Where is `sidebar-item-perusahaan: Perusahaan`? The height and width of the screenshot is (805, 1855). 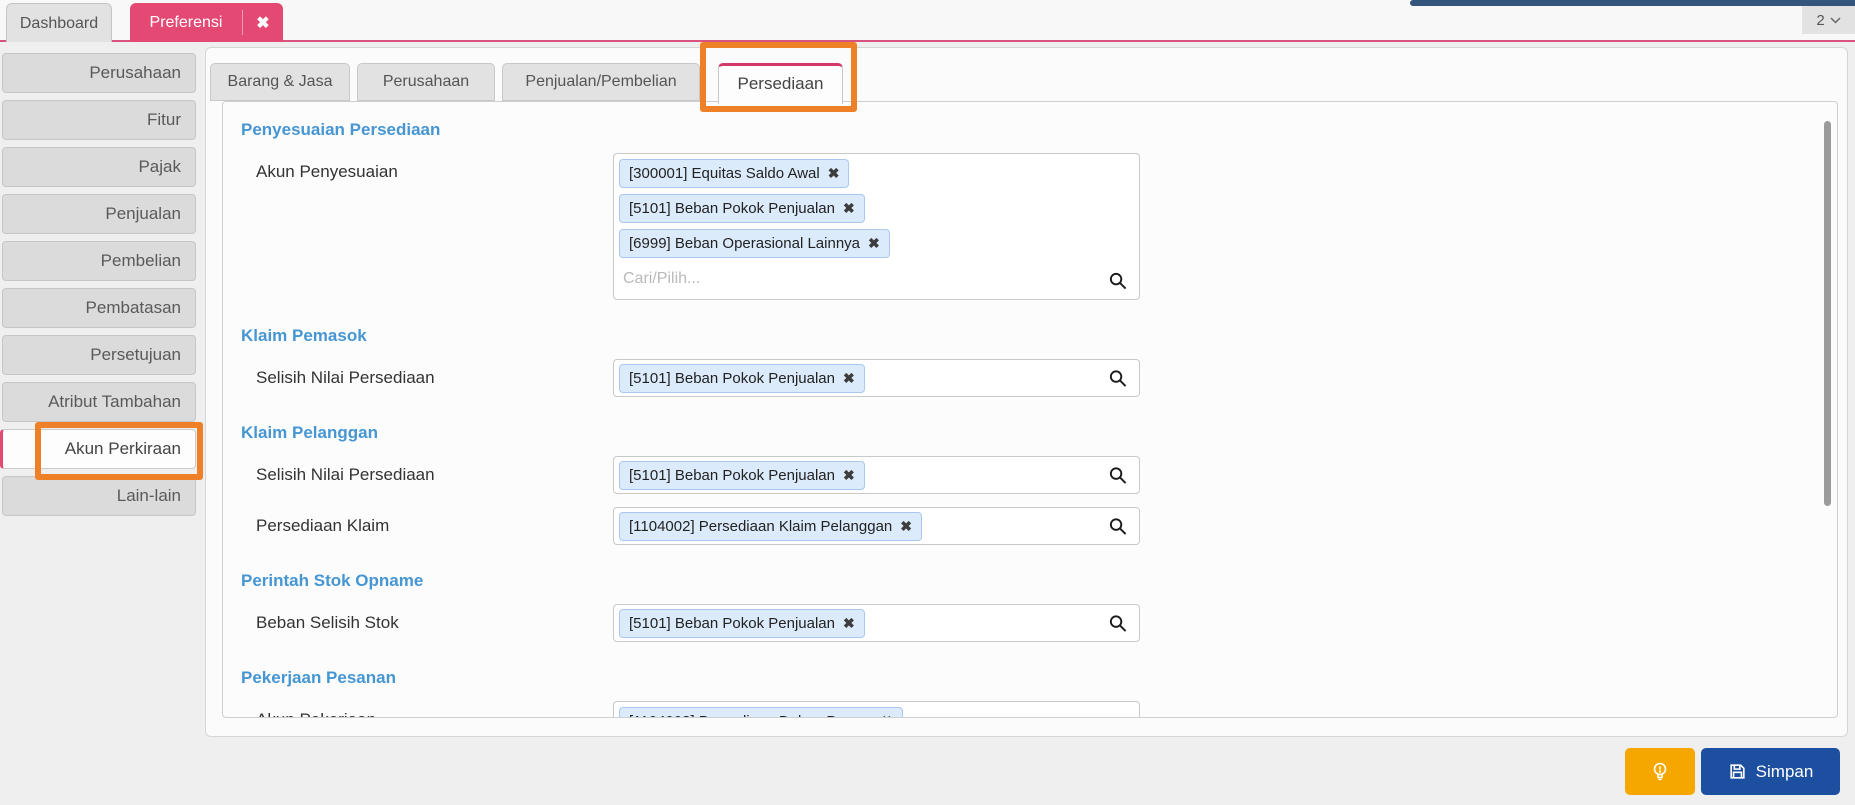
sidebar-item-perusahaan: Perusahaan is located at coordinates (99, 73).